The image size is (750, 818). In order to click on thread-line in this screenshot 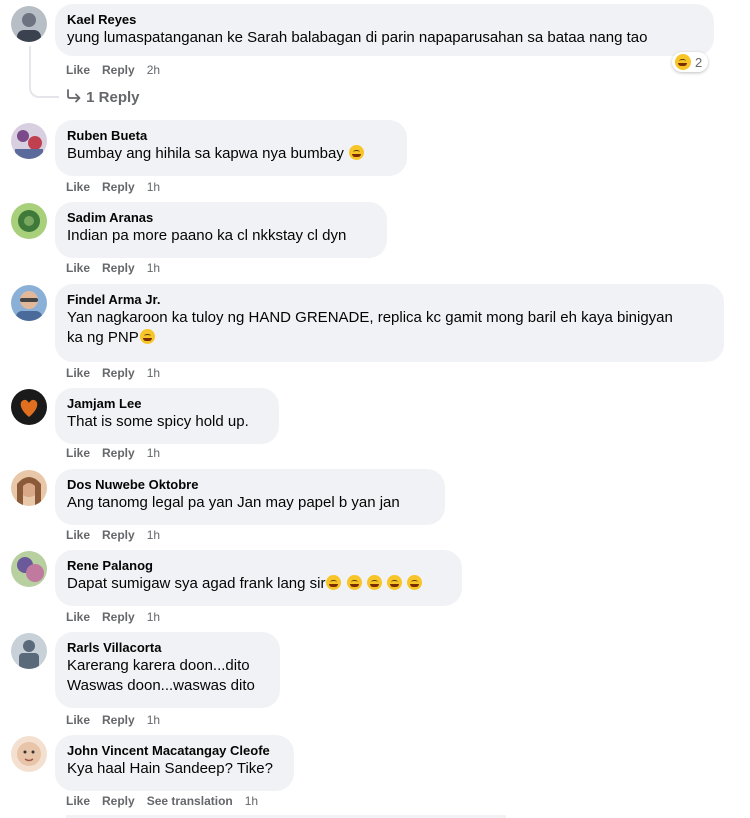, I will do `click(44, 72)`.